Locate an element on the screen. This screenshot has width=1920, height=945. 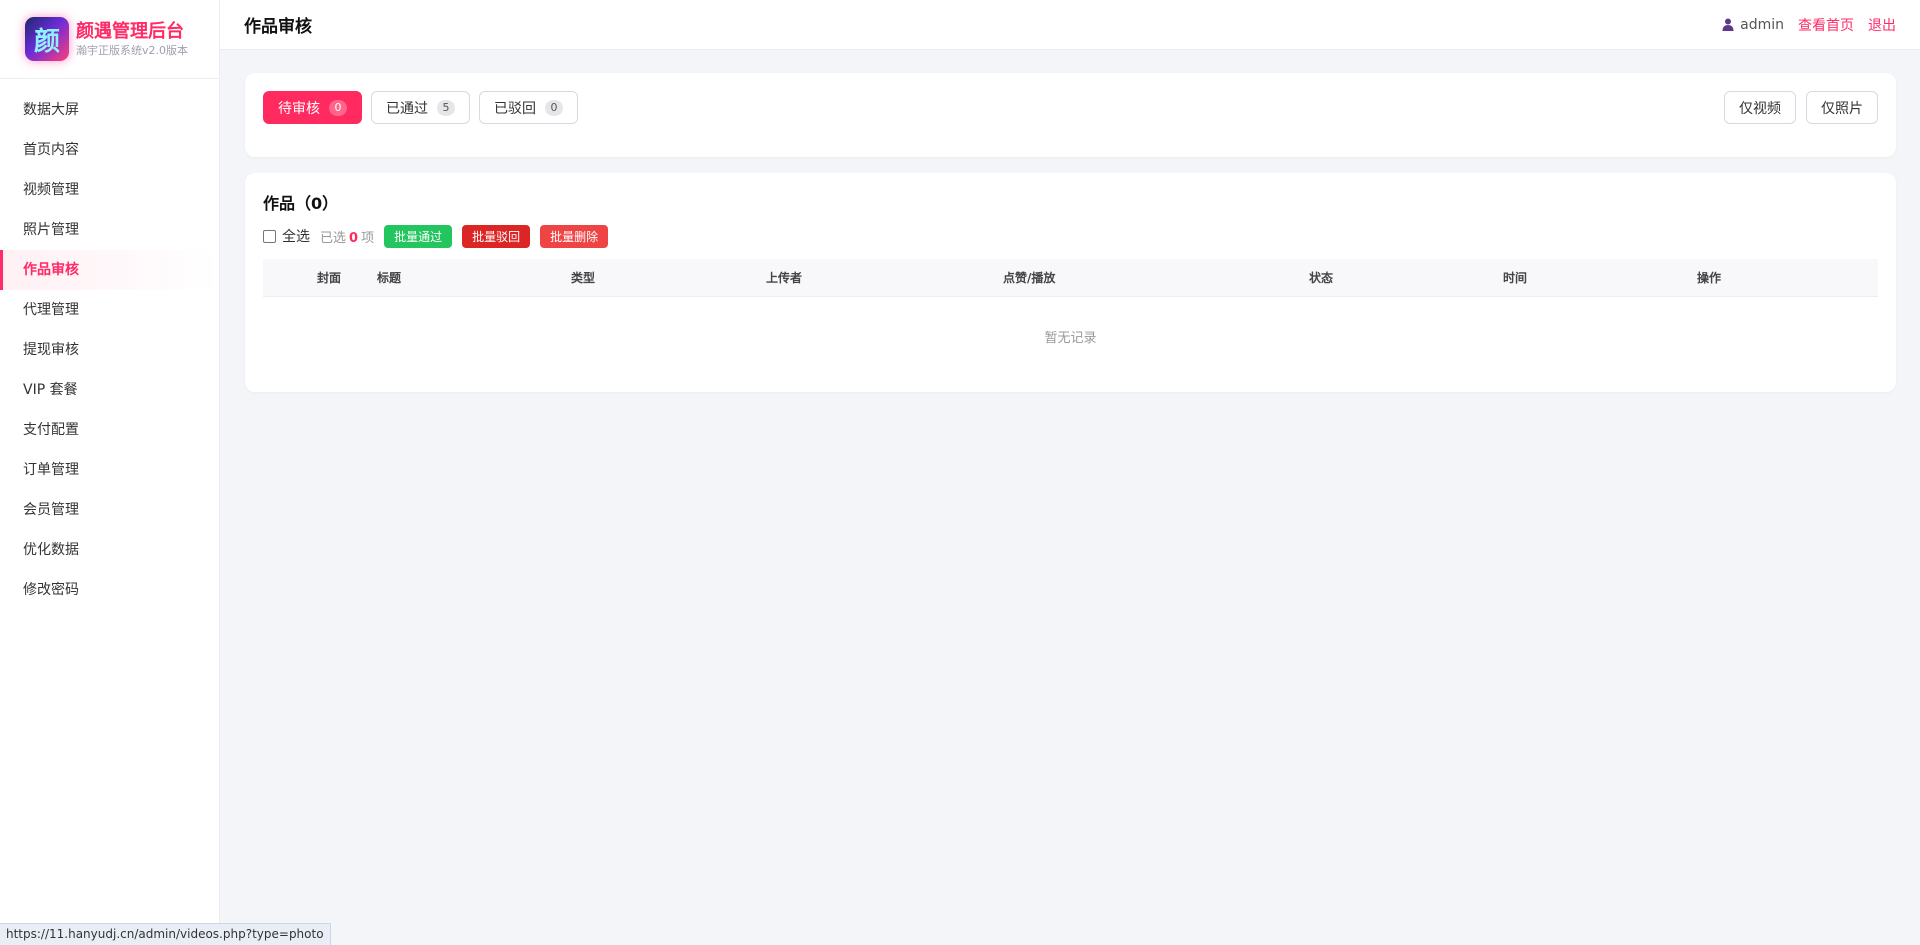
table-header: 封面 标题 类型 上传者 点赞/播放 状态 时间 操作 is located at coordinates (1070, 278).